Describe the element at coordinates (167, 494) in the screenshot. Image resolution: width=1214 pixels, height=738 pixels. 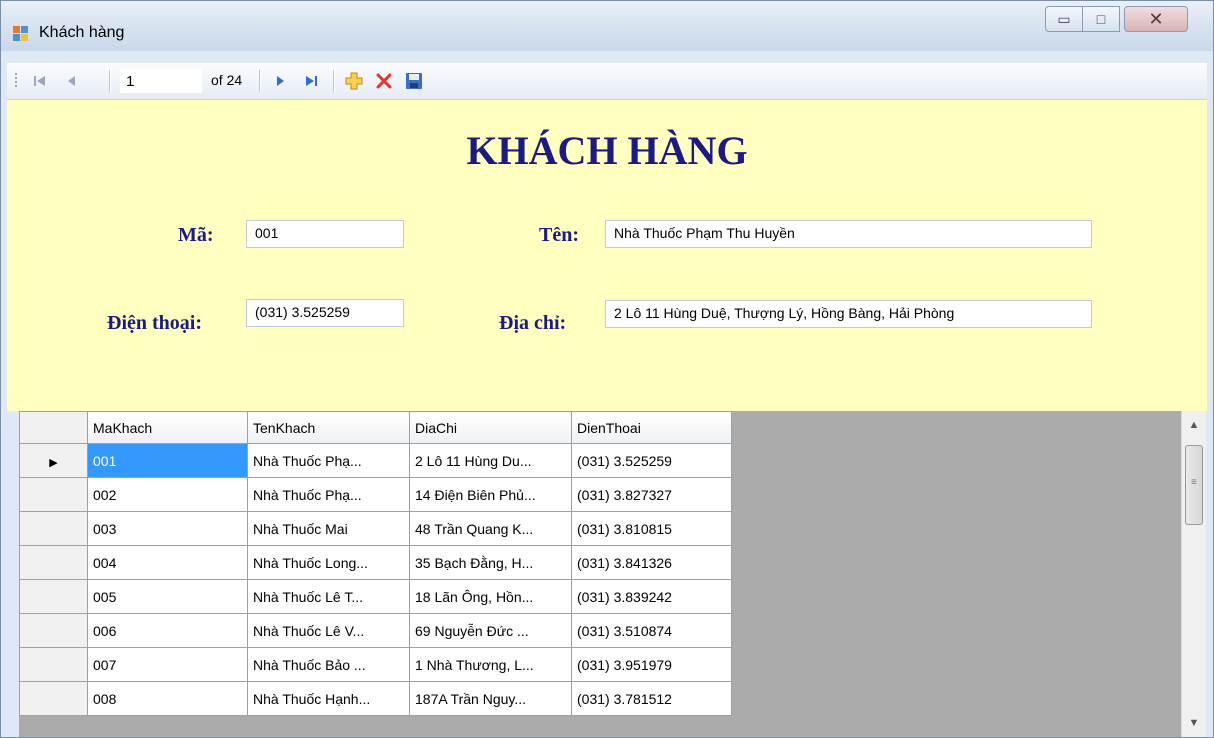
I see `table-cell: 002` at that location.